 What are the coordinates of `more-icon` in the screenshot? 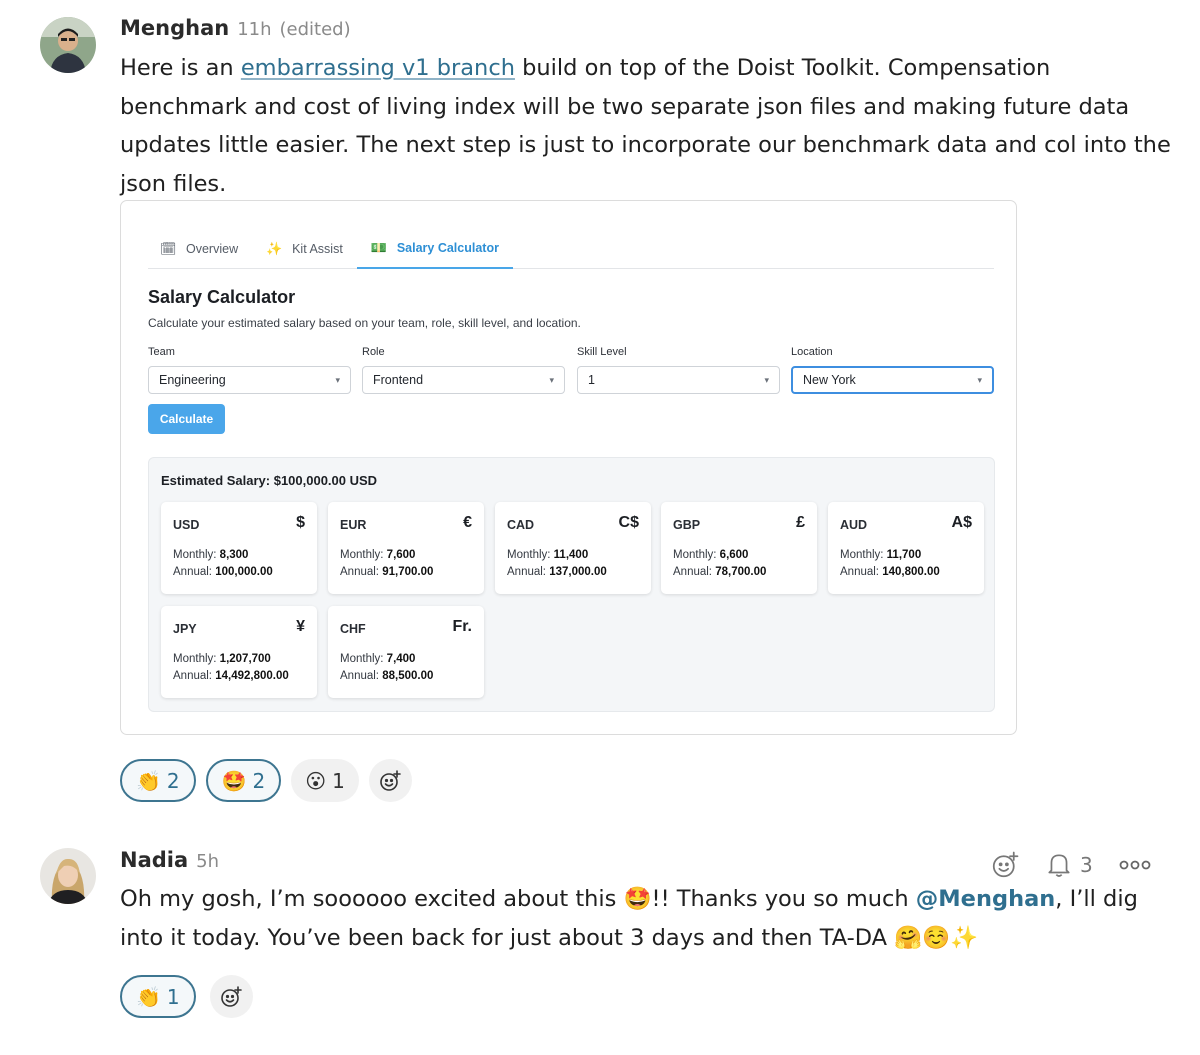 It's located at (1135, 865).